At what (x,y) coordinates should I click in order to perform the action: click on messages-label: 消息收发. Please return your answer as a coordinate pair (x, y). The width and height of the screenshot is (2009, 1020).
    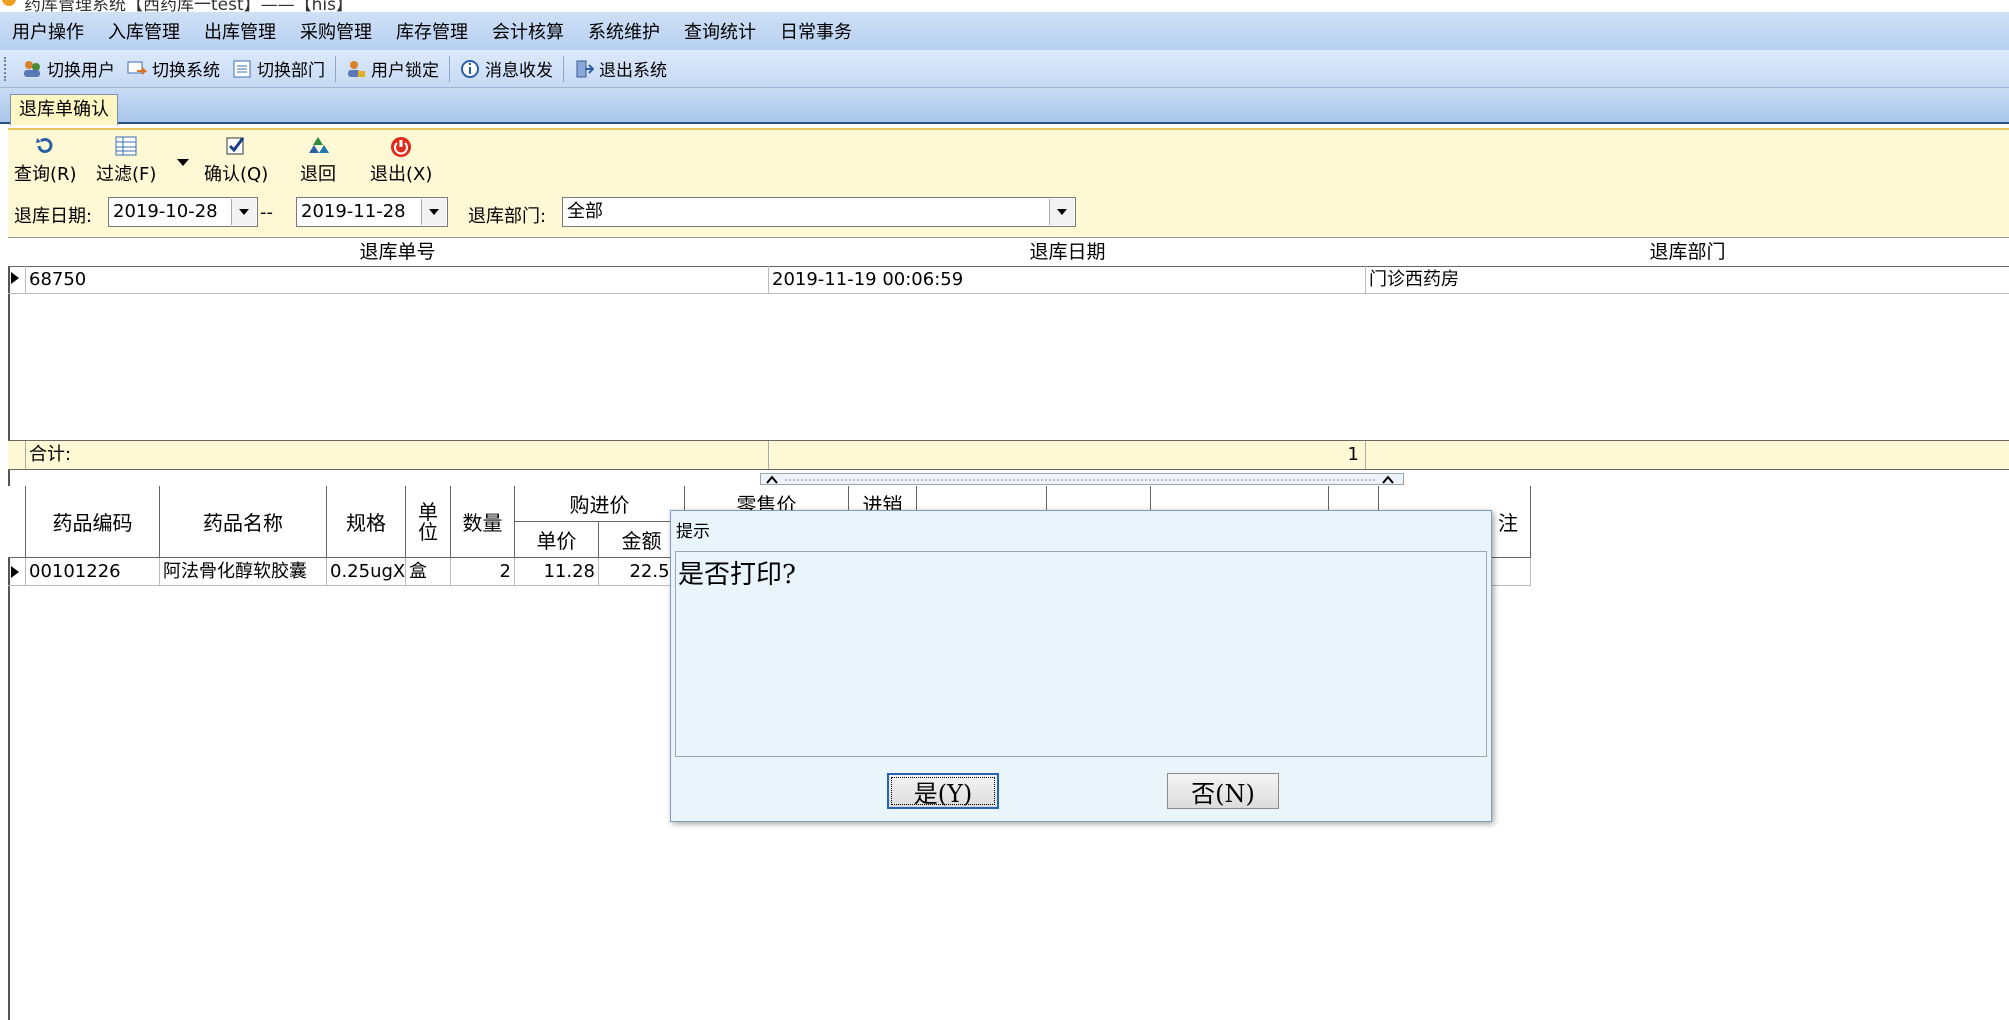
    Looking at the image, I should click on (519, 71).